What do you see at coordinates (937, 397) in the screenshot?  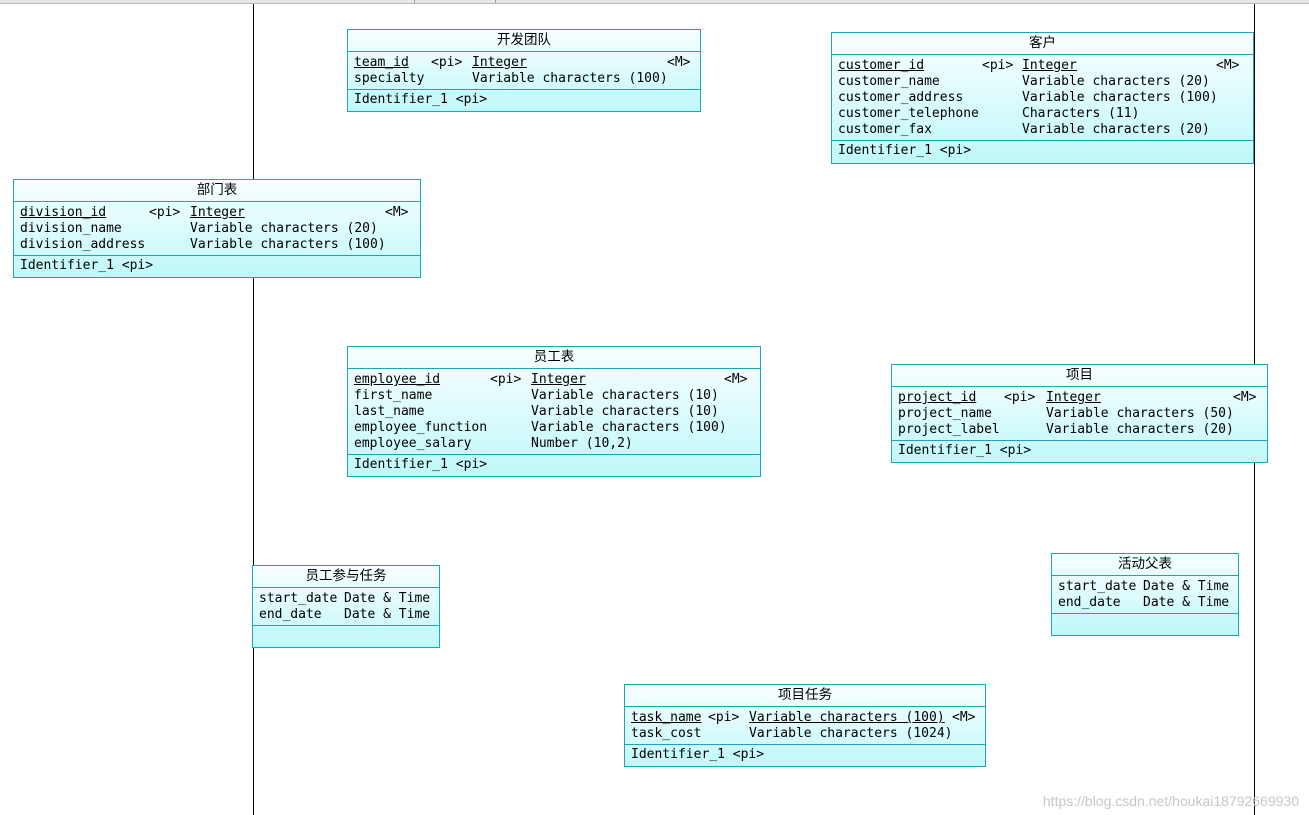 I see `attribute-name: project_id` at bounding box center [937, 397].